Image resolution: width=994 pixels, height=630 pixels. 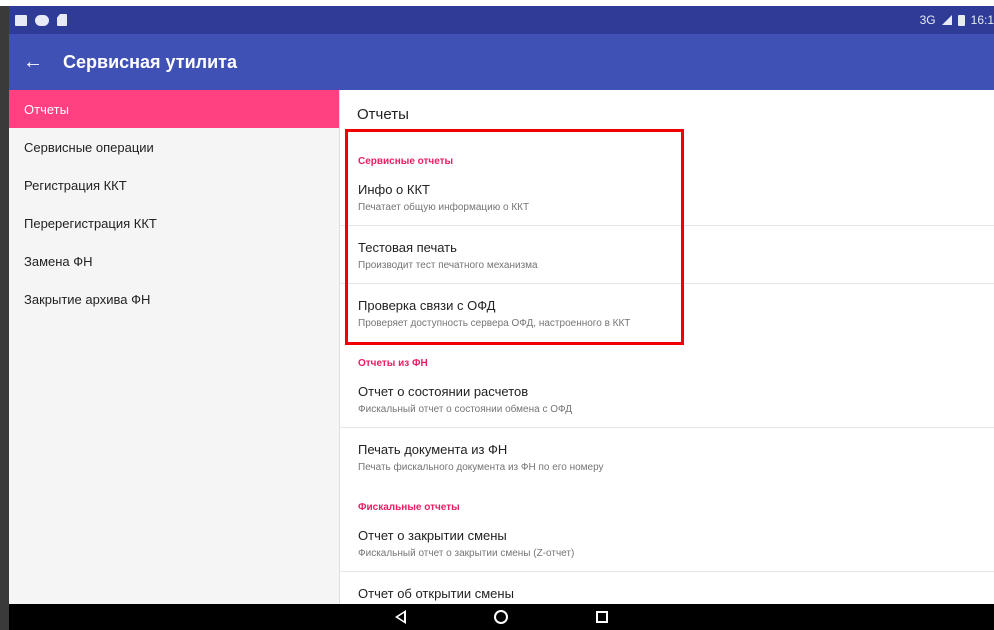 What do you see at coordinates (602, 617) in the screenshot?
I see `nav-recent-apps-icon` at bounding box center [602, 617].